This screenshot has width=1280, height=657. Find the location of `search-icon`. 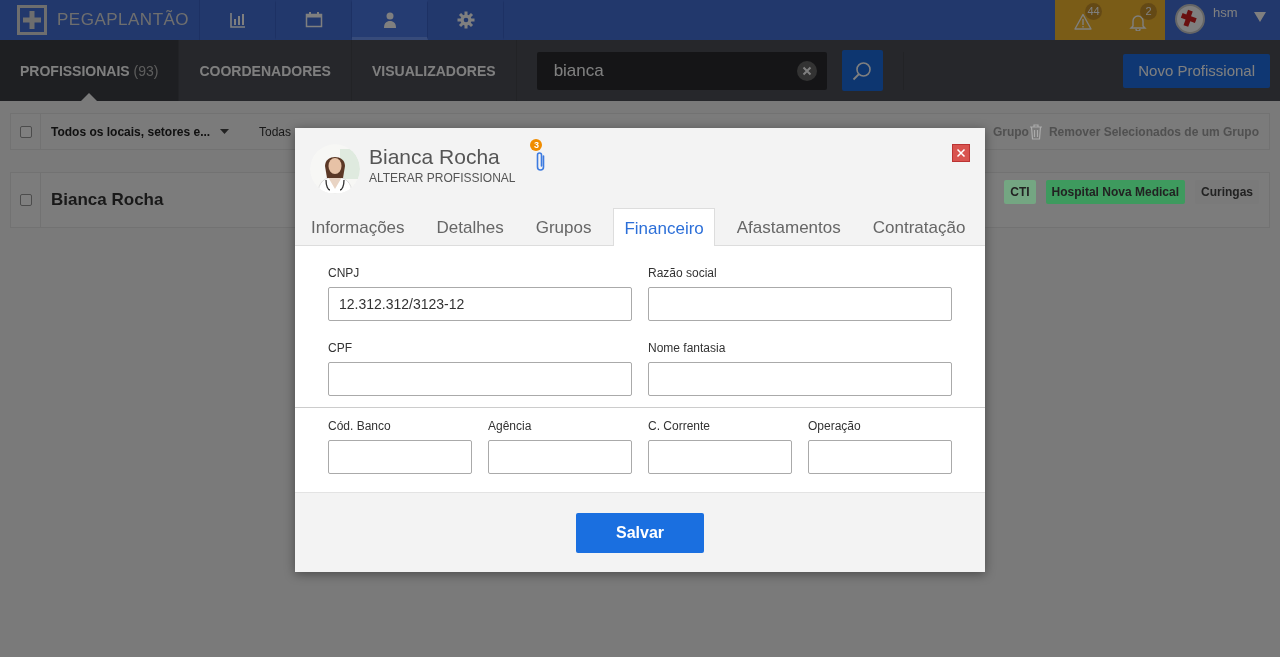

search-icon is located at coordinates (862, 70).